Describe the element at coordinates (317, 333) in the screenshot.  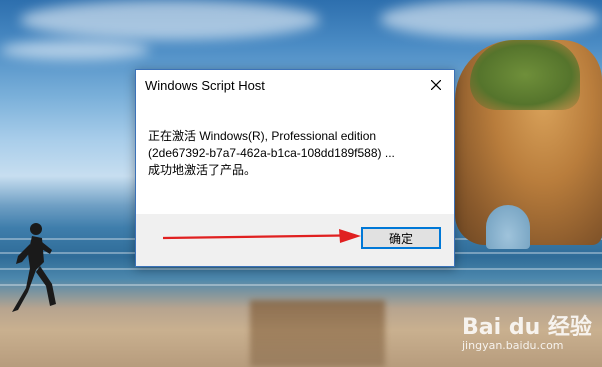
I see `rock-reflection` at that location.